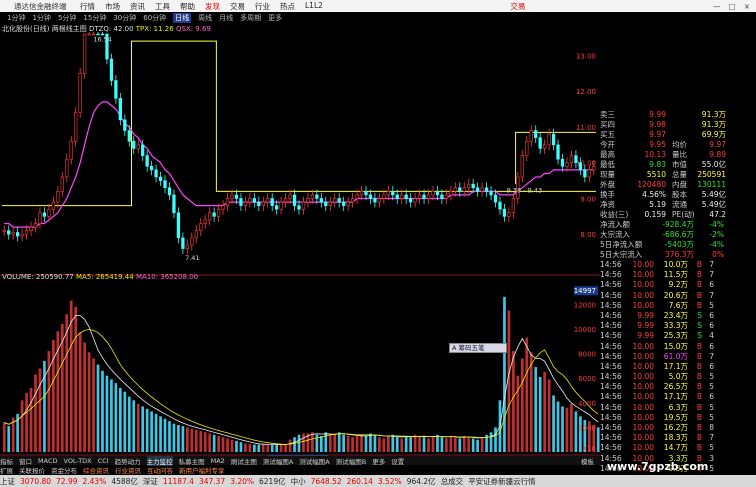 The width and height of the screenshot is (756, 487). What do you see at coordinates (607, 174) in the screenshot?
I see `stat-label: 现量` at bounding box center [607, 174].